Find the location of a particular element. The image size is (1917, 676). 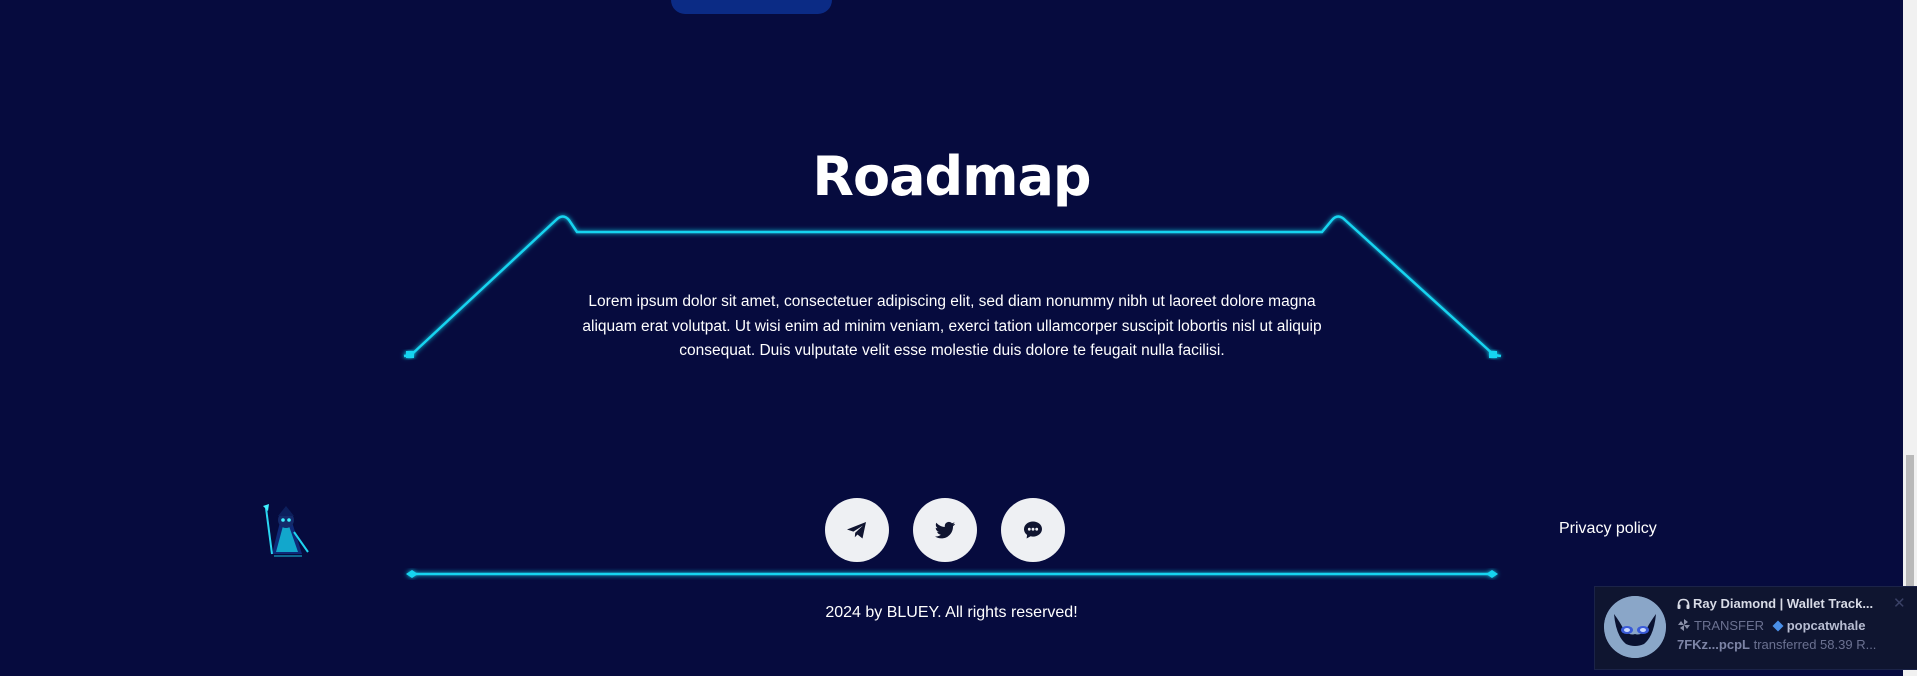

telegram-button is located at coordinates (857, 530).